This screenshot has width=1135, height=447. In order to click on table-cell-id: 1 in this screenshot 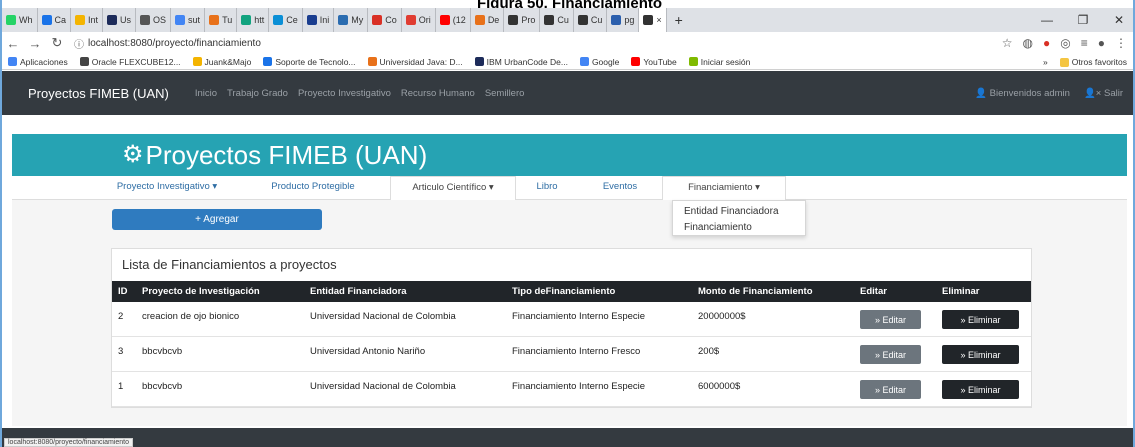, I will do `click(121, 386)`.